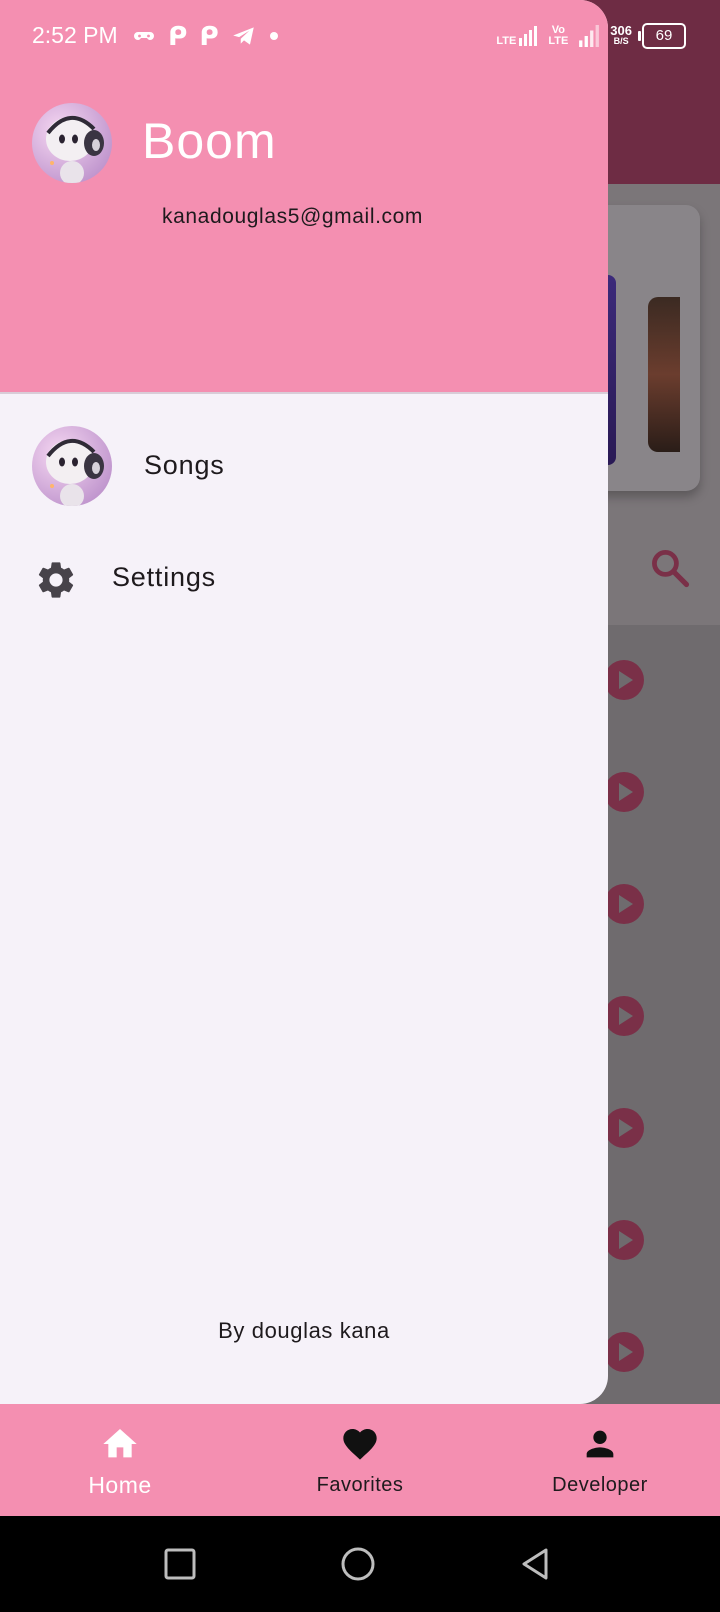  I want to click on home-button, so click(358, 1564).